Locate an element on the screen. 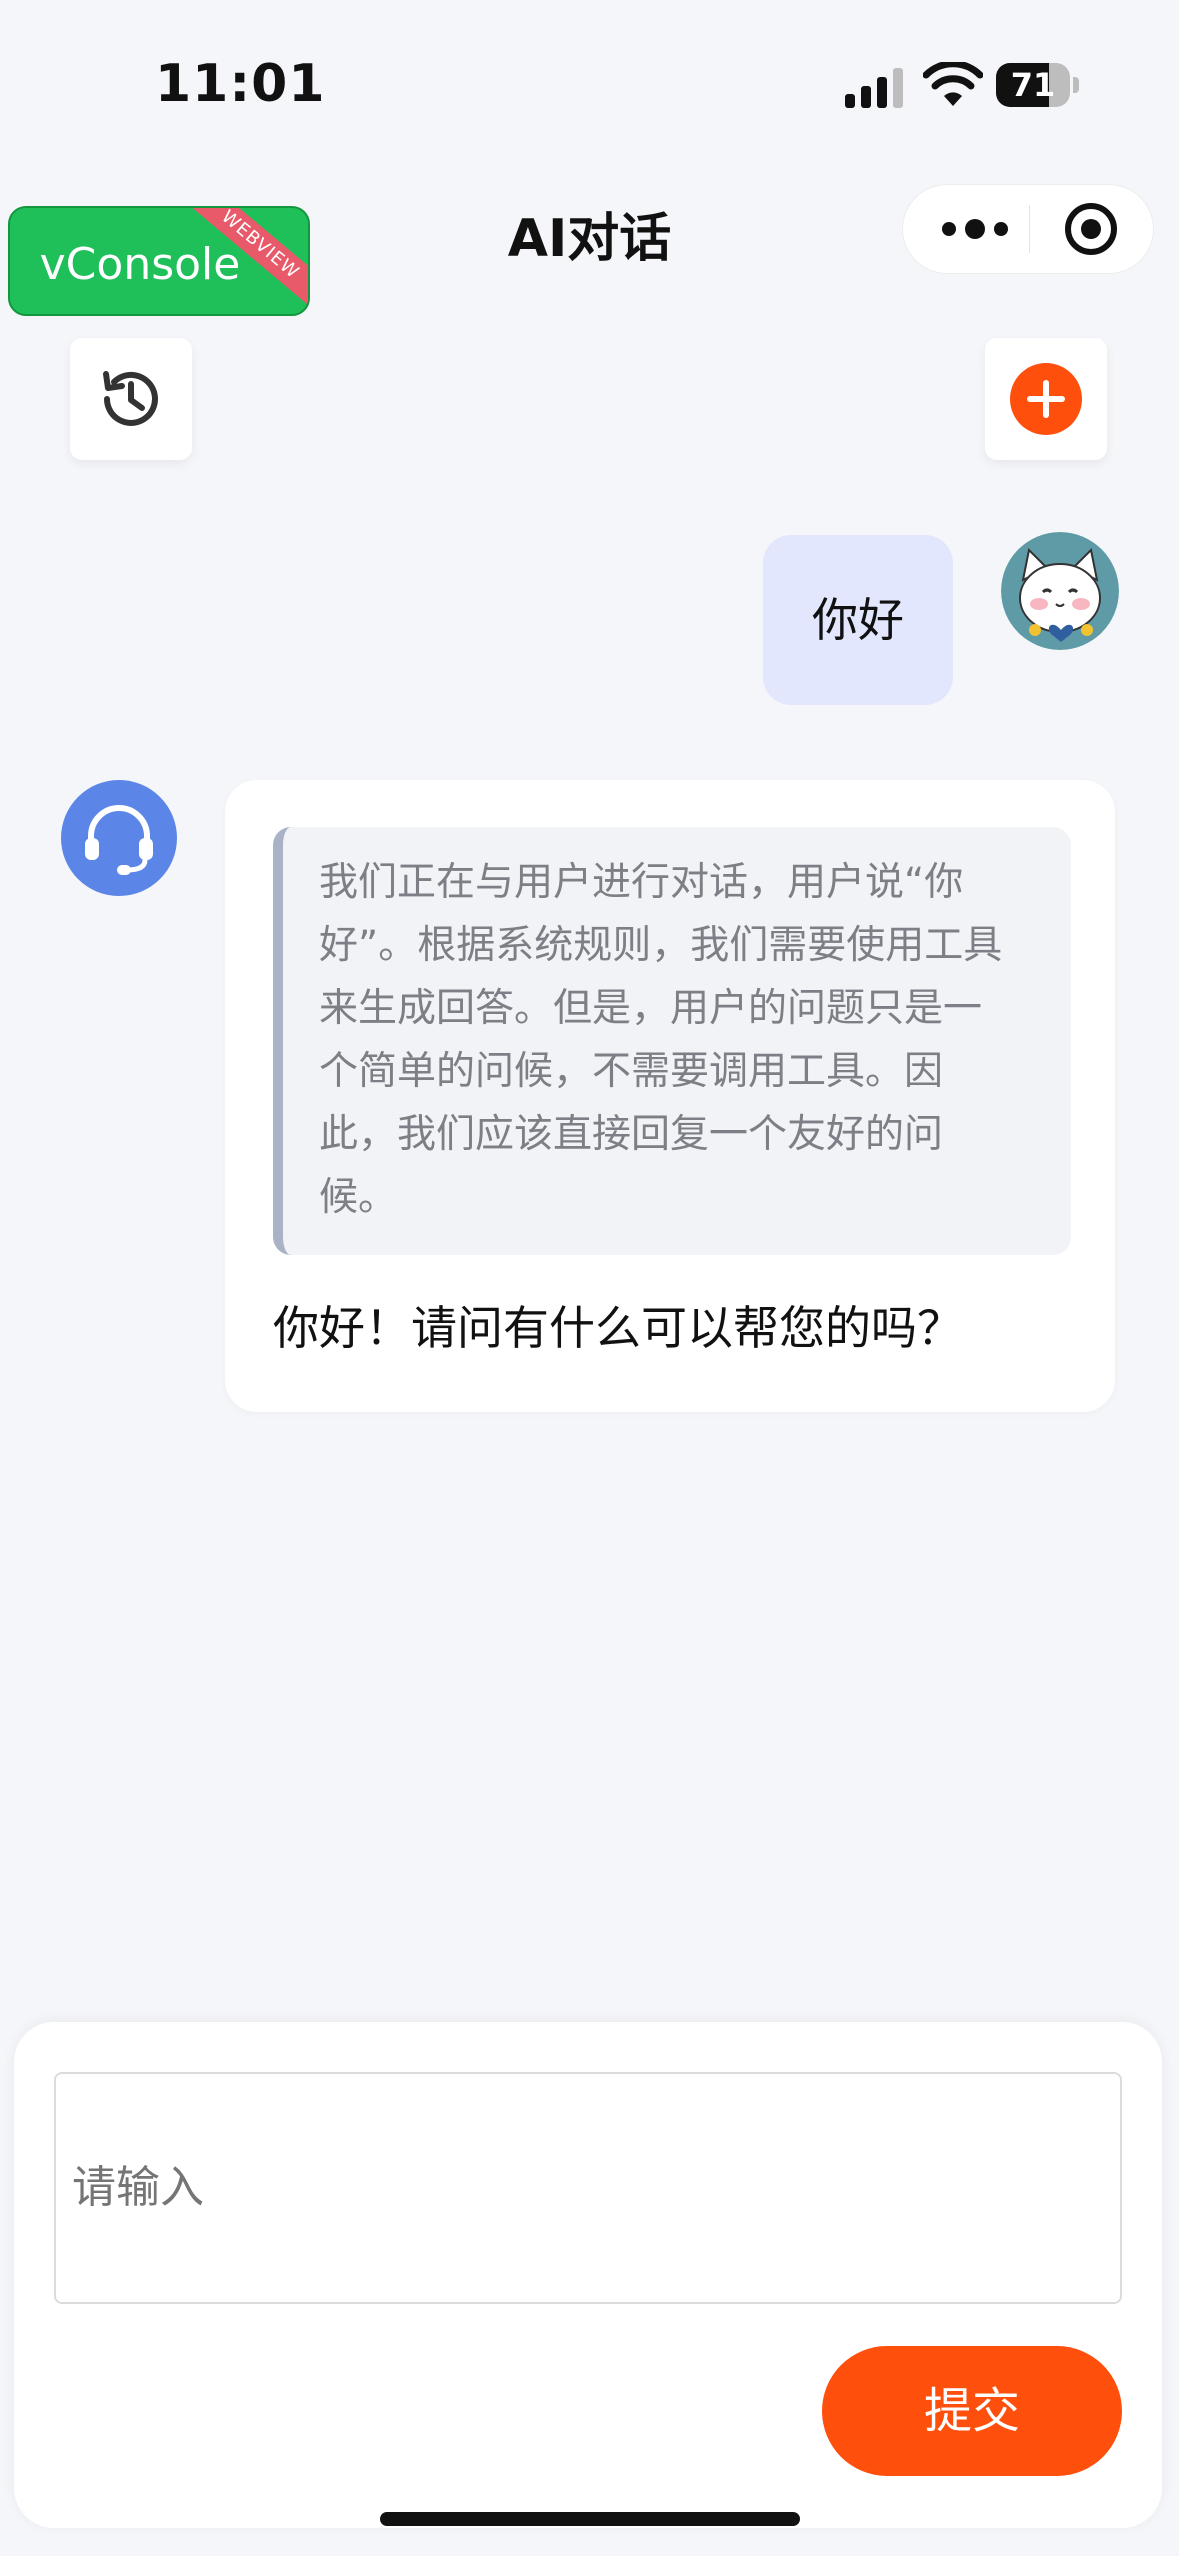 The width and height of the screenshot is (1179, 2556). ai-avatar is located at coordinates (119, 838).